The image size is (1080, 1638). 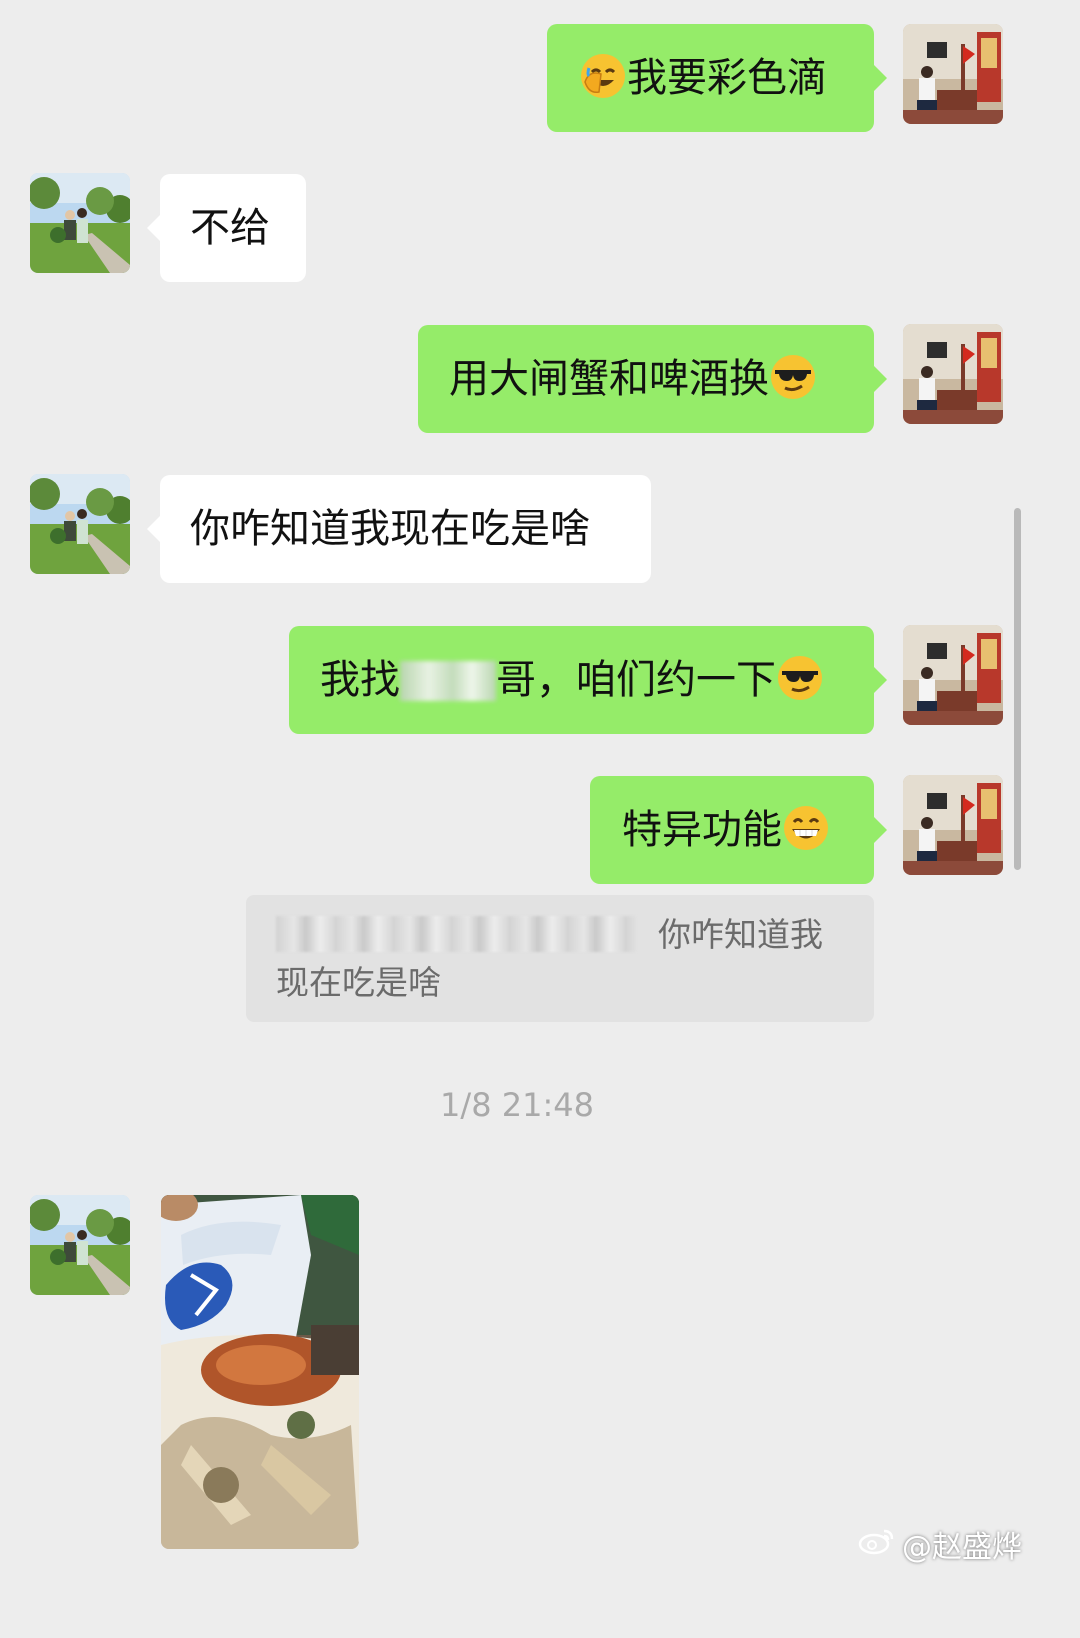 I want to click on grin-emoji, so click(x=806, y=828).